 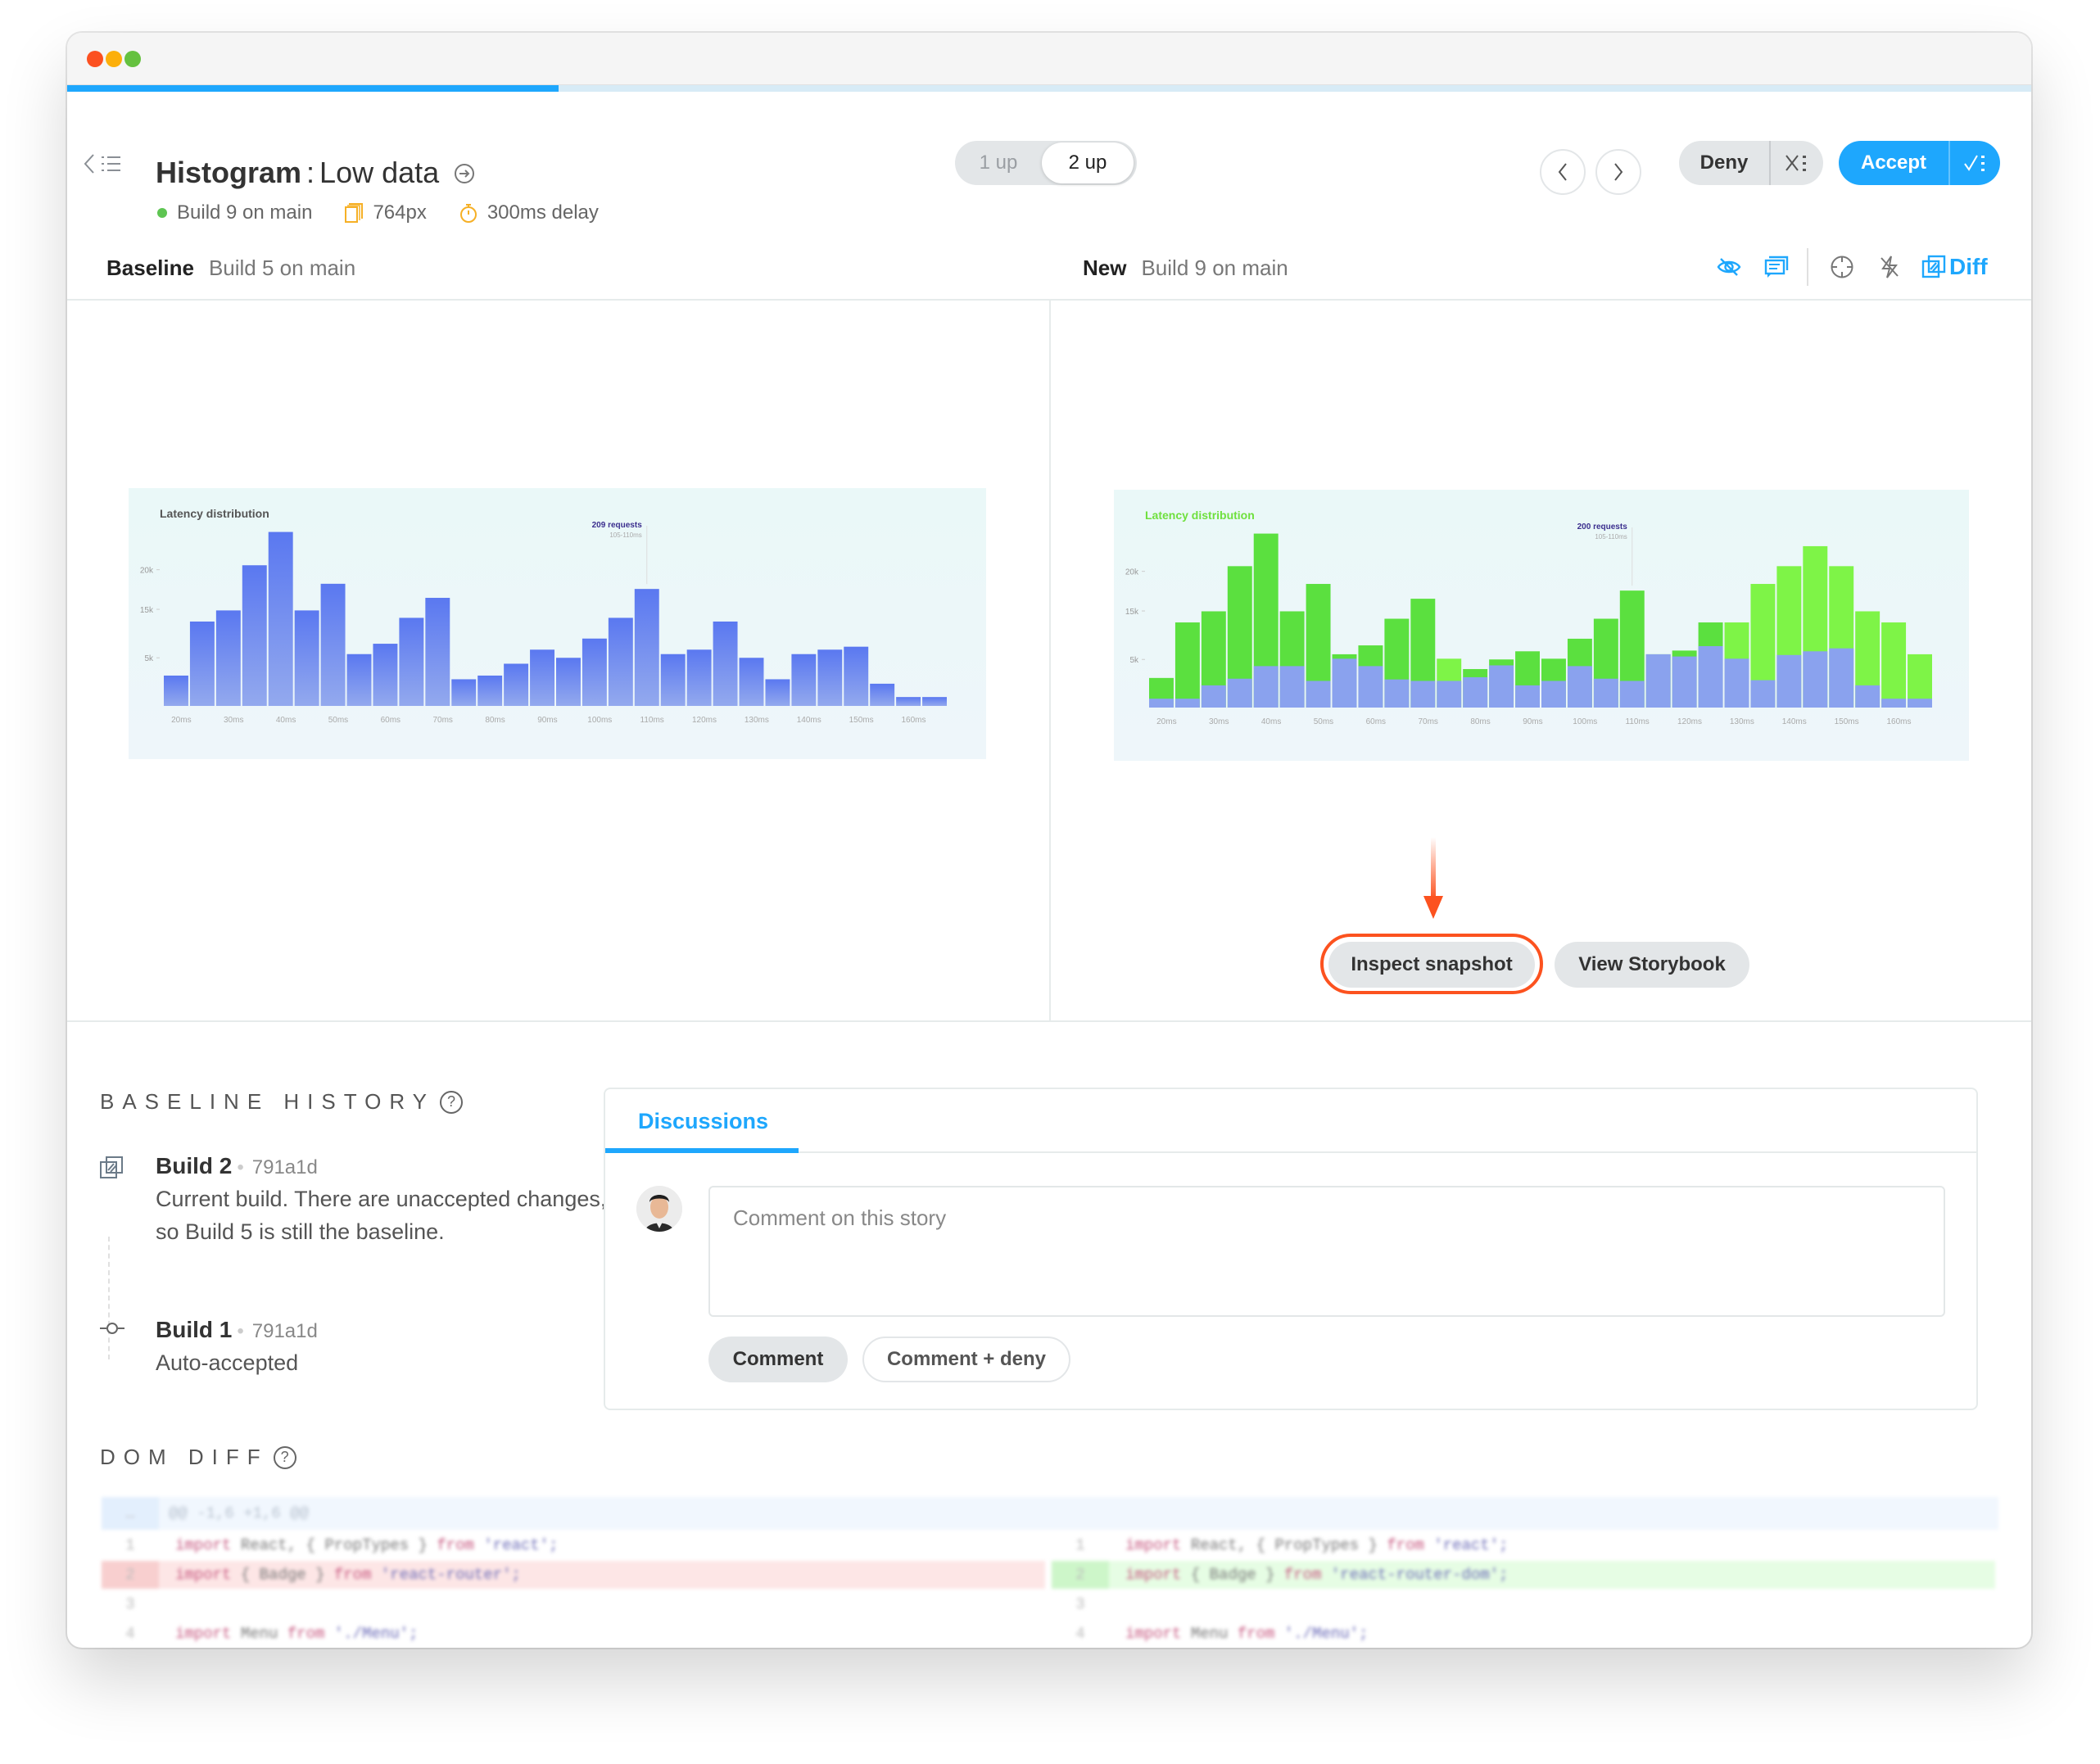 I want to click on comment-button: Comment, so click(x=778, y=1359).